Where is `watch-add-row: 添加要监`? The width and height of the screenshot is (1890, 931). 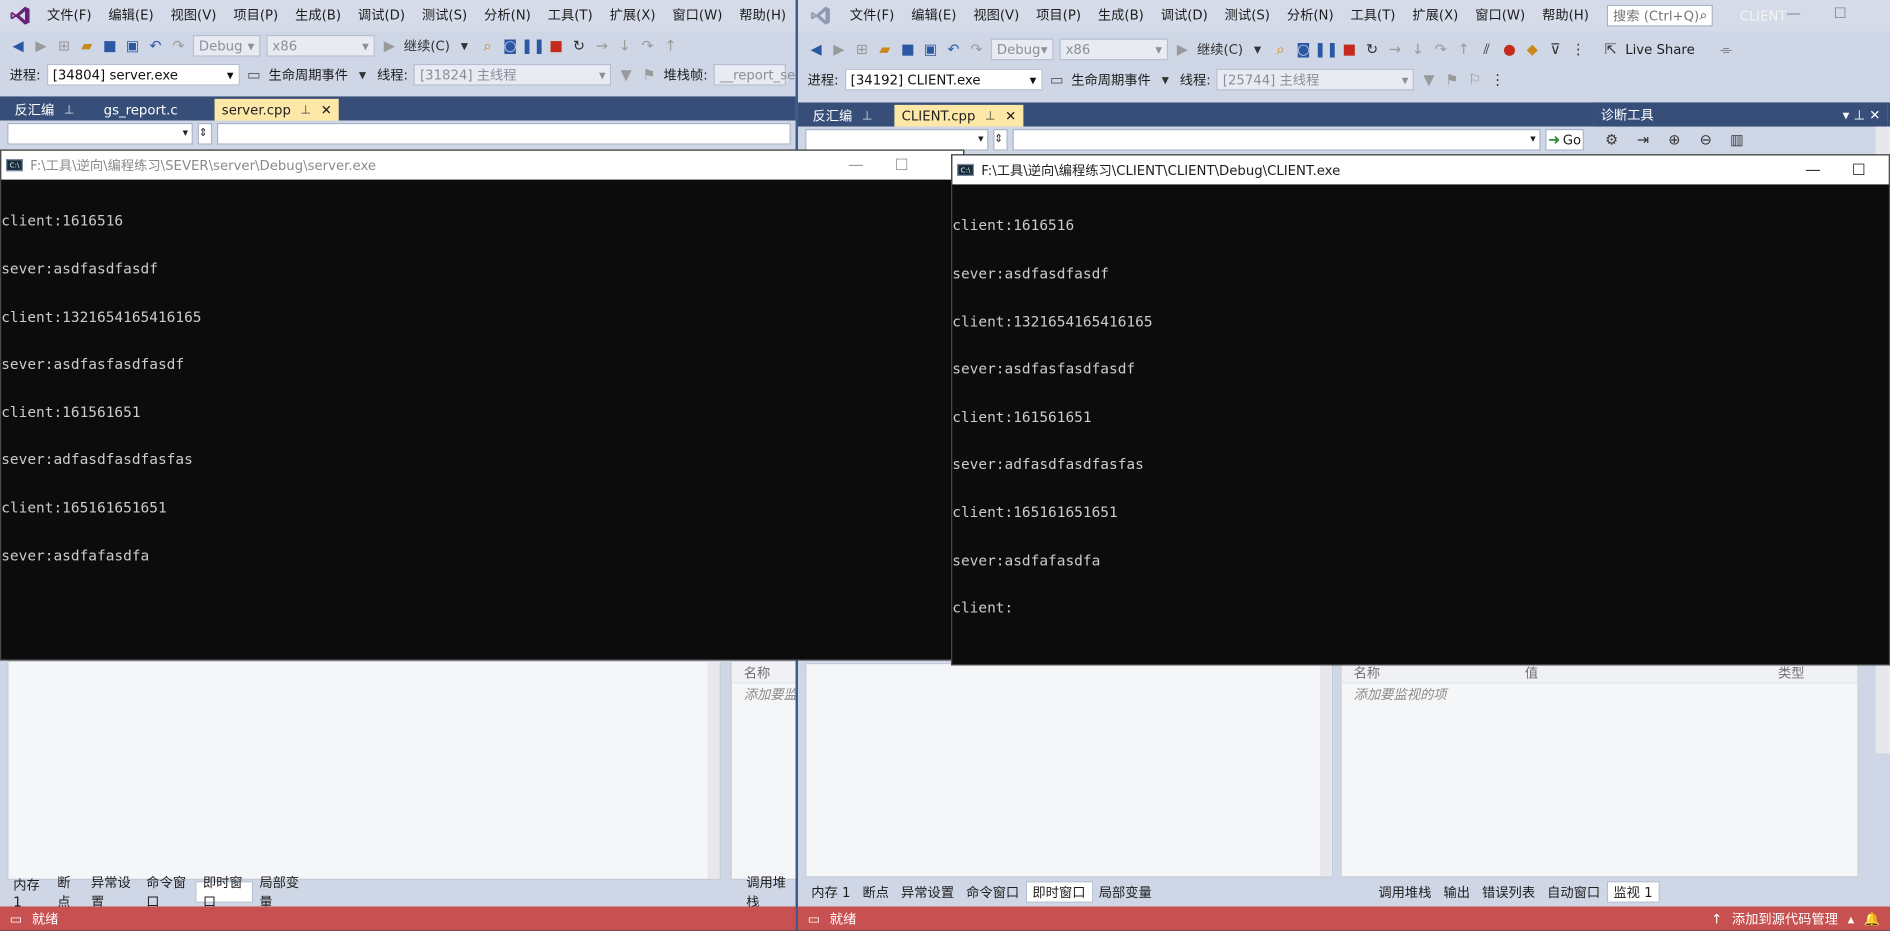
watch-add-row: 添加要监 is located at coordinates (764, 694).